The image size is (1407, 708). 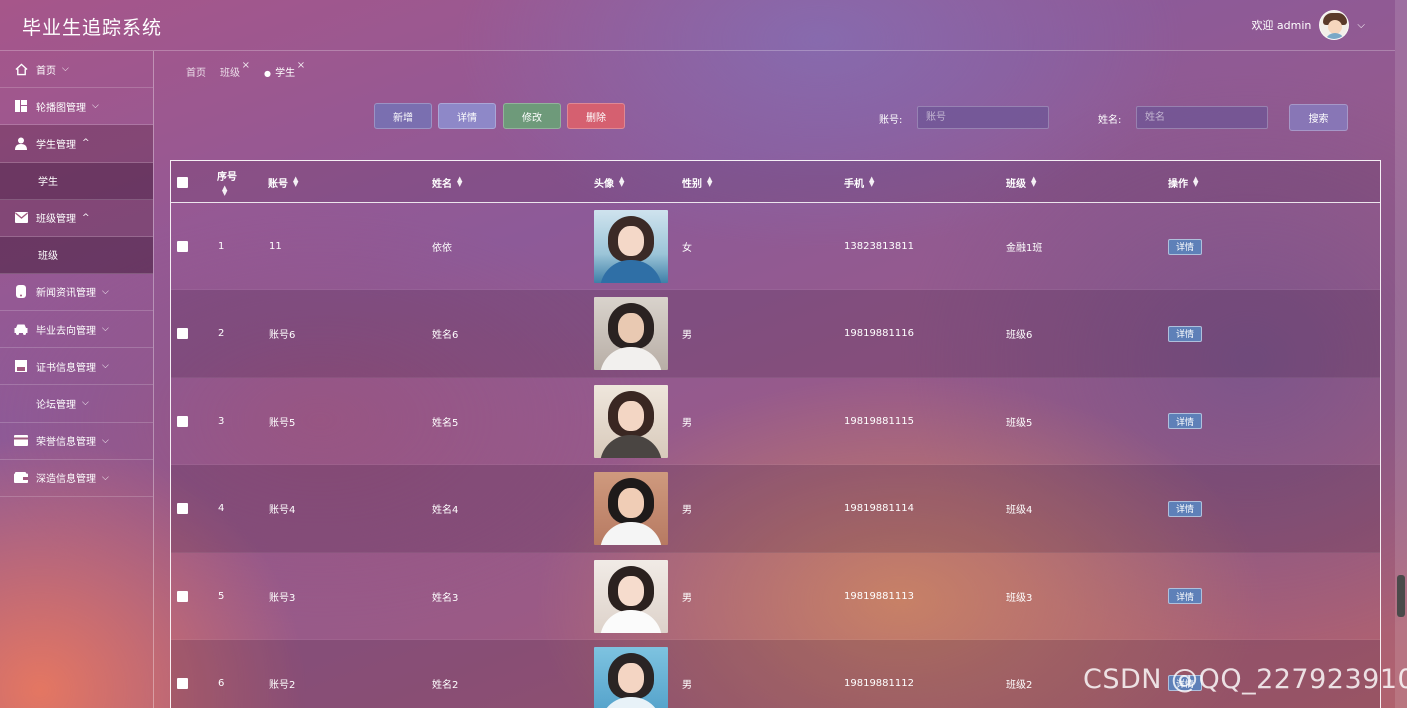 What do you see at coordinates (275, 246) in the screenshot?
I see `cell-account: 11` at bounding box center [275, 246].